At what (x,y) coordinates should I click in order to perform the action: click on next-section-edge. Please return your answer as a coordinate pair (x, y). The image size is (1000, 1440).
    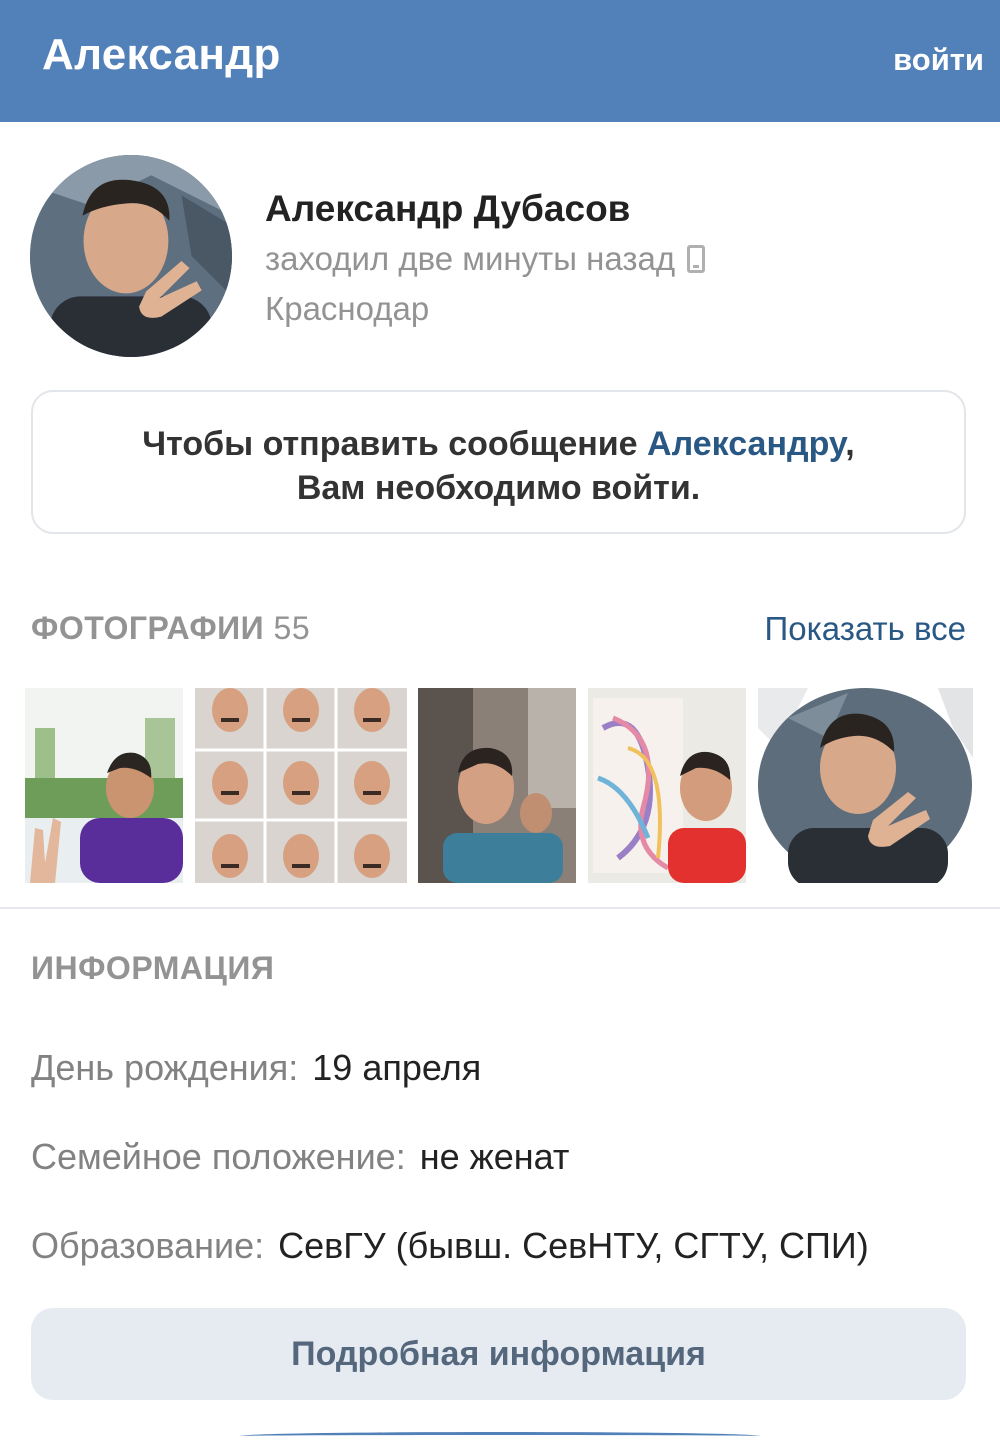
    Looking at the image, I should click on (500, 1436).